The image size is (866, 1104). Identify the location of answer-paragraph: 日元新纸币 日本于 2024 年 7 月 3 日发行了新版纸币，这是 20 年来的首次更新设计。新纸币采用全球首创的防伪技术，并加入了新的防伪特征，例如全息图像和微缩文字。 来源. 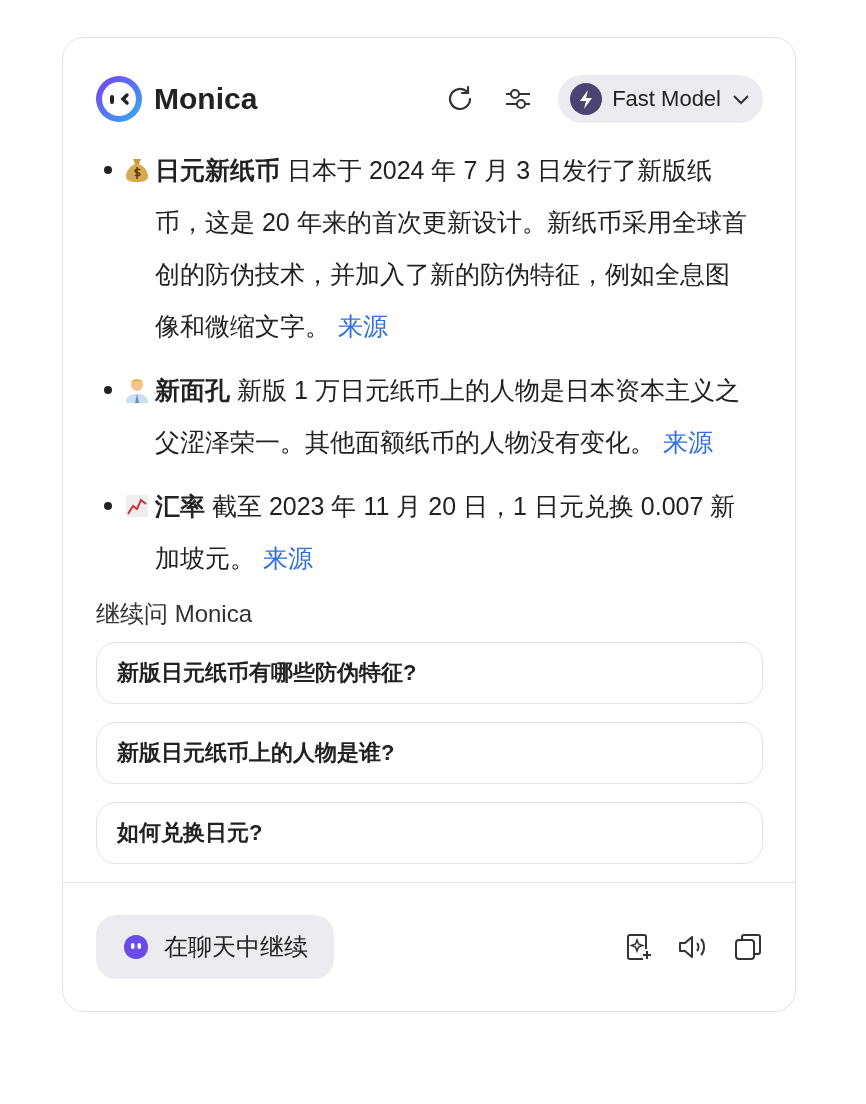
(451, 248).